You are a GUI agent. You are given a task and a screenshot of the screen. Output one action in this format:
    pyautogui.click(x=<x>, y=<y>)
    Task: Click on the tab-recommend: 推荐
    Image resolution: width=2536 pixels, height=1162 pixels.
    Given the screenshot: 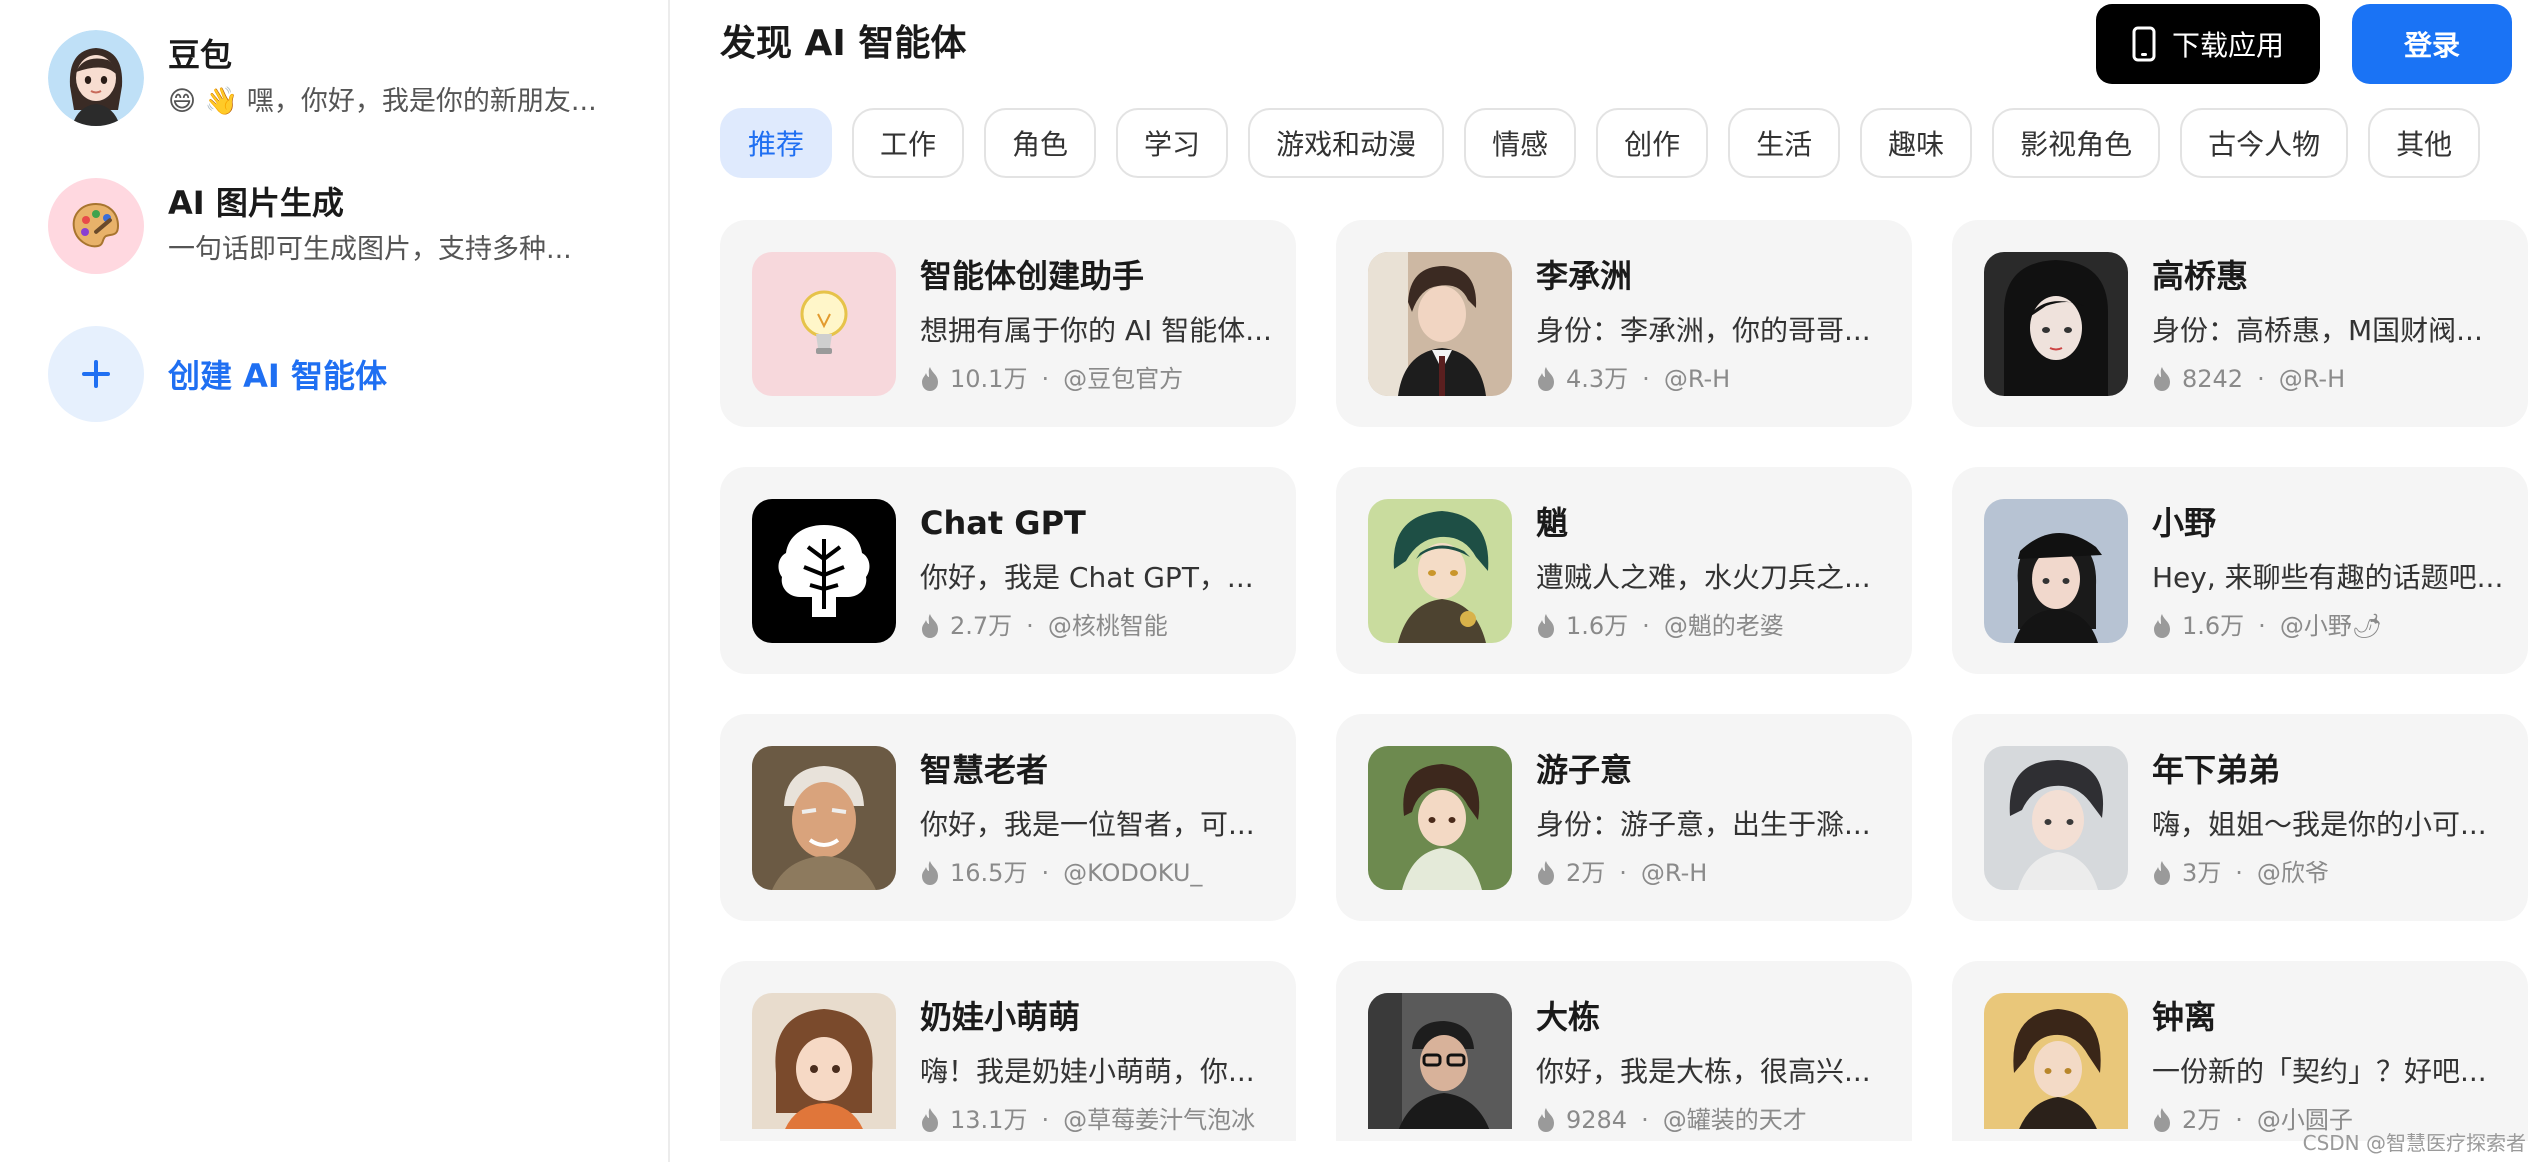 What is the action you would take?
    pyautogui.click(x=776, y=143)
    